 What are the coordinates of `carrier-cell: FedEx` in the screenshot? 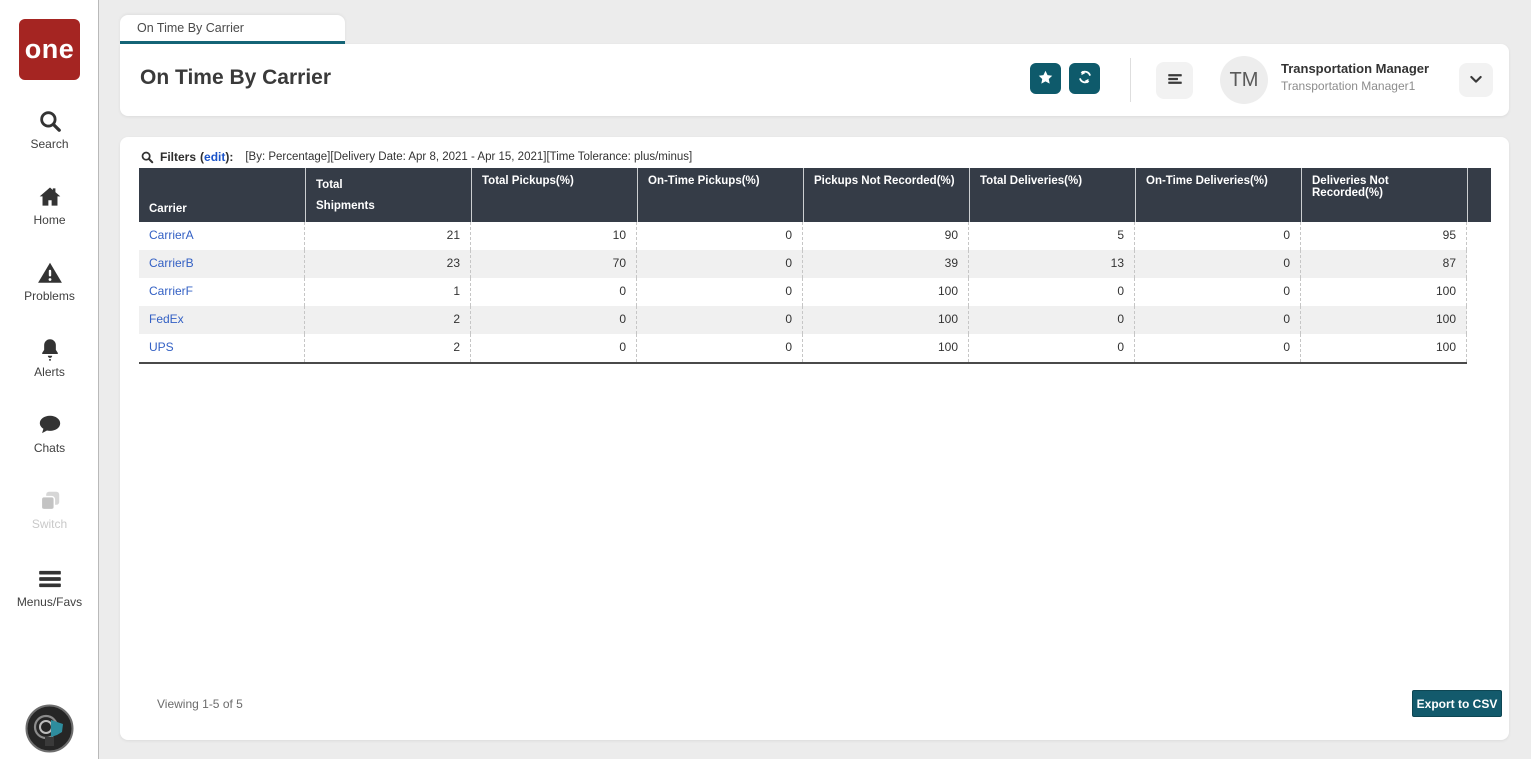 It's located at (222, 320).